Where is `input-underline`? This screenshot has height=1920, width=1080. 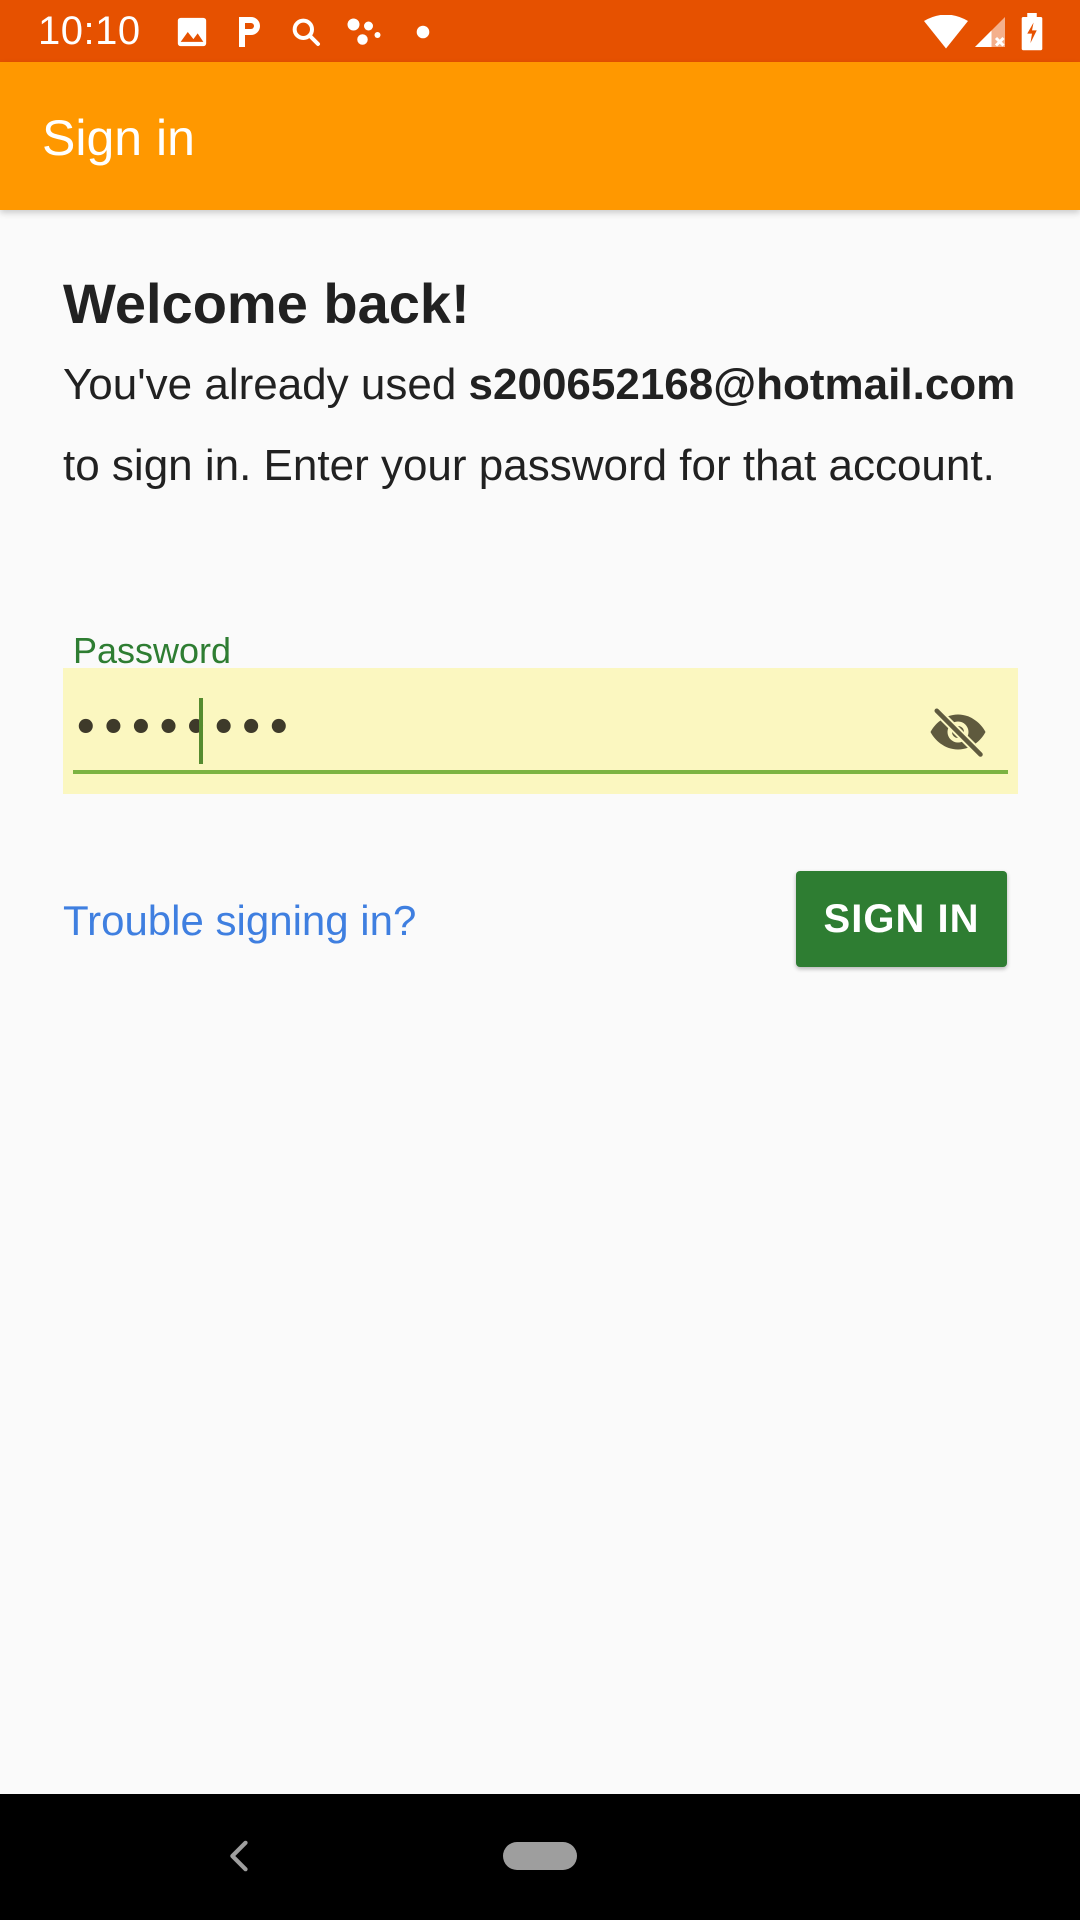 input-underline is located at coordinates (540, 772).